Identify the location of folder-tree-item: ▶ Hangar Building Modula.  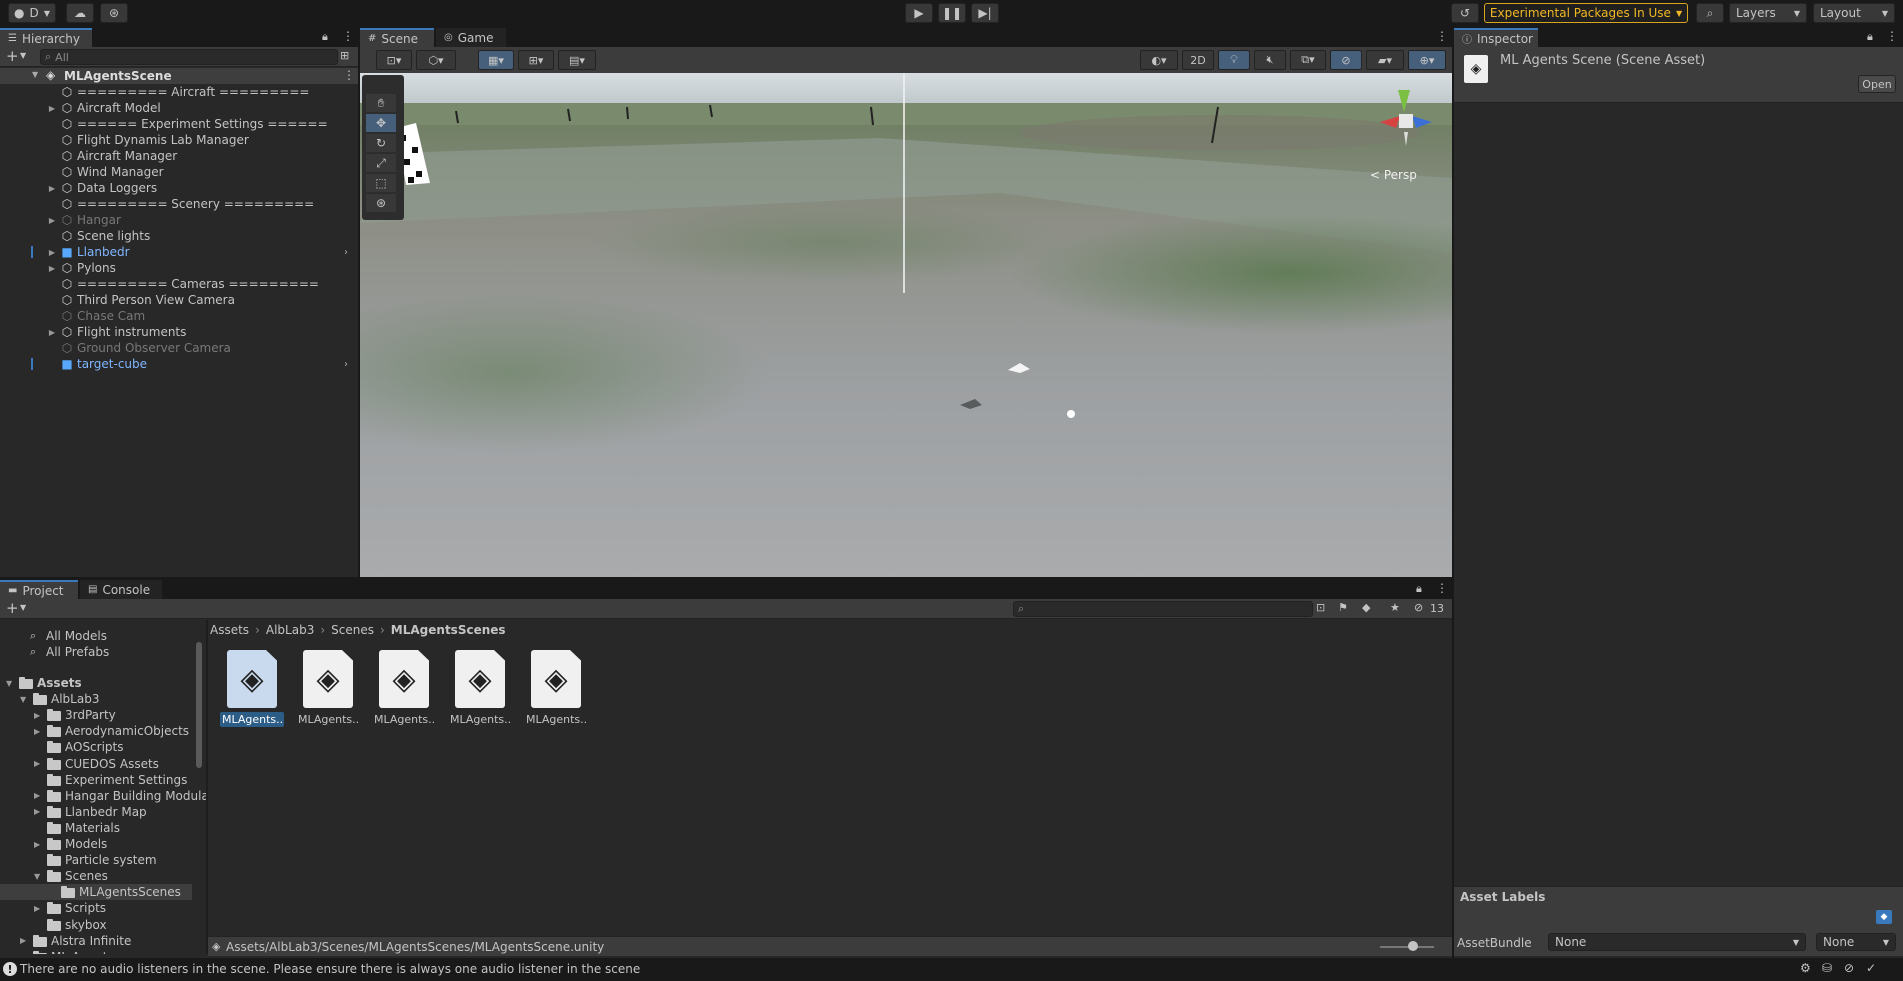
(103, 796).